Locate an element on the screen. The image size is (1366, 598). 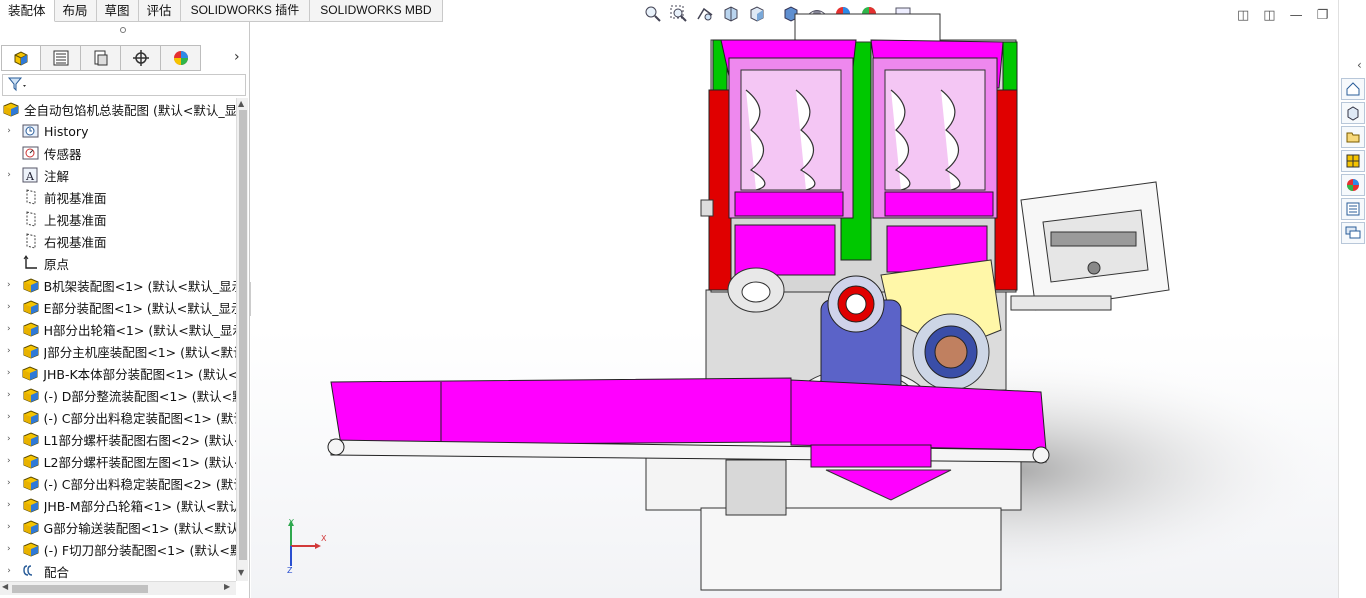
scroll-up-icon: ▲ is located at coordinates (241, 103).